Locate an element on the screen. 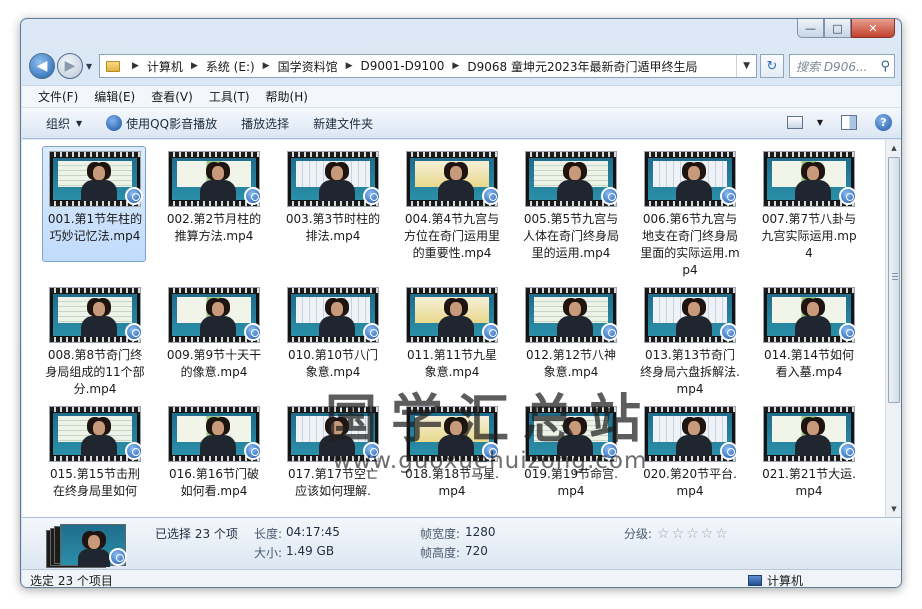  computer-icon is located at coordinates (755, 580).